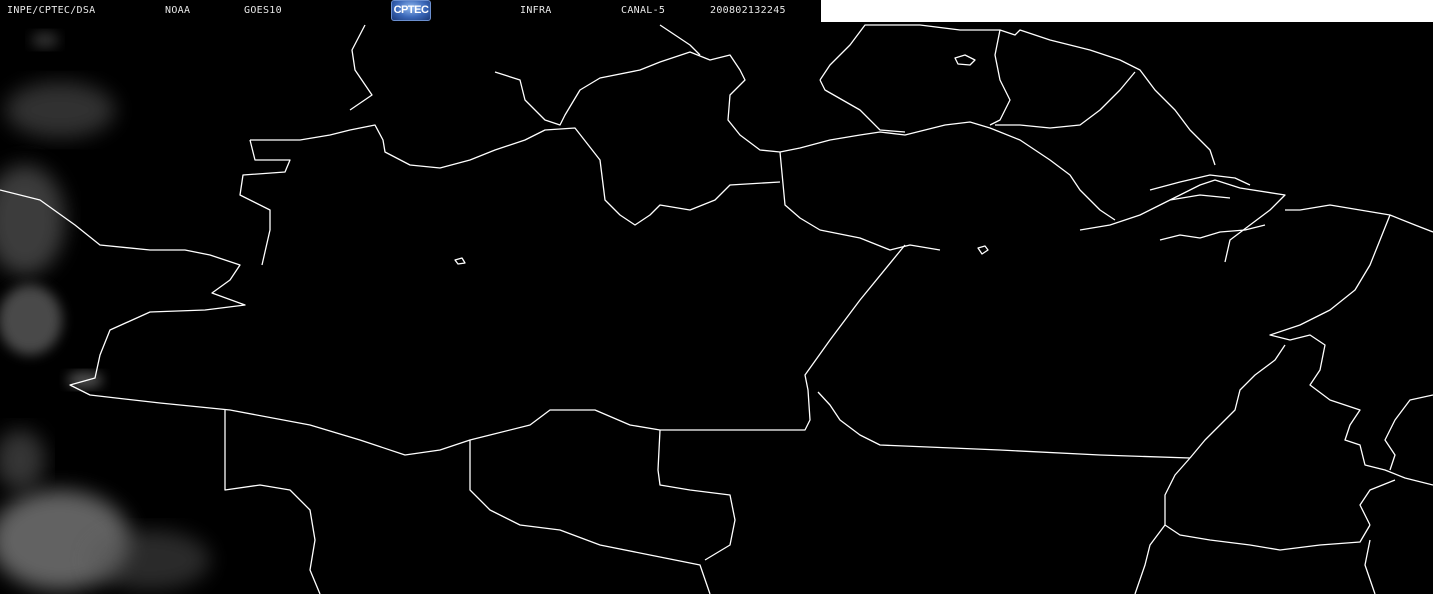  What do you see at coordinates (643, 10) in the screenshot?
I see `header-channel: CANAL-5` at bounding box center [643, 10].